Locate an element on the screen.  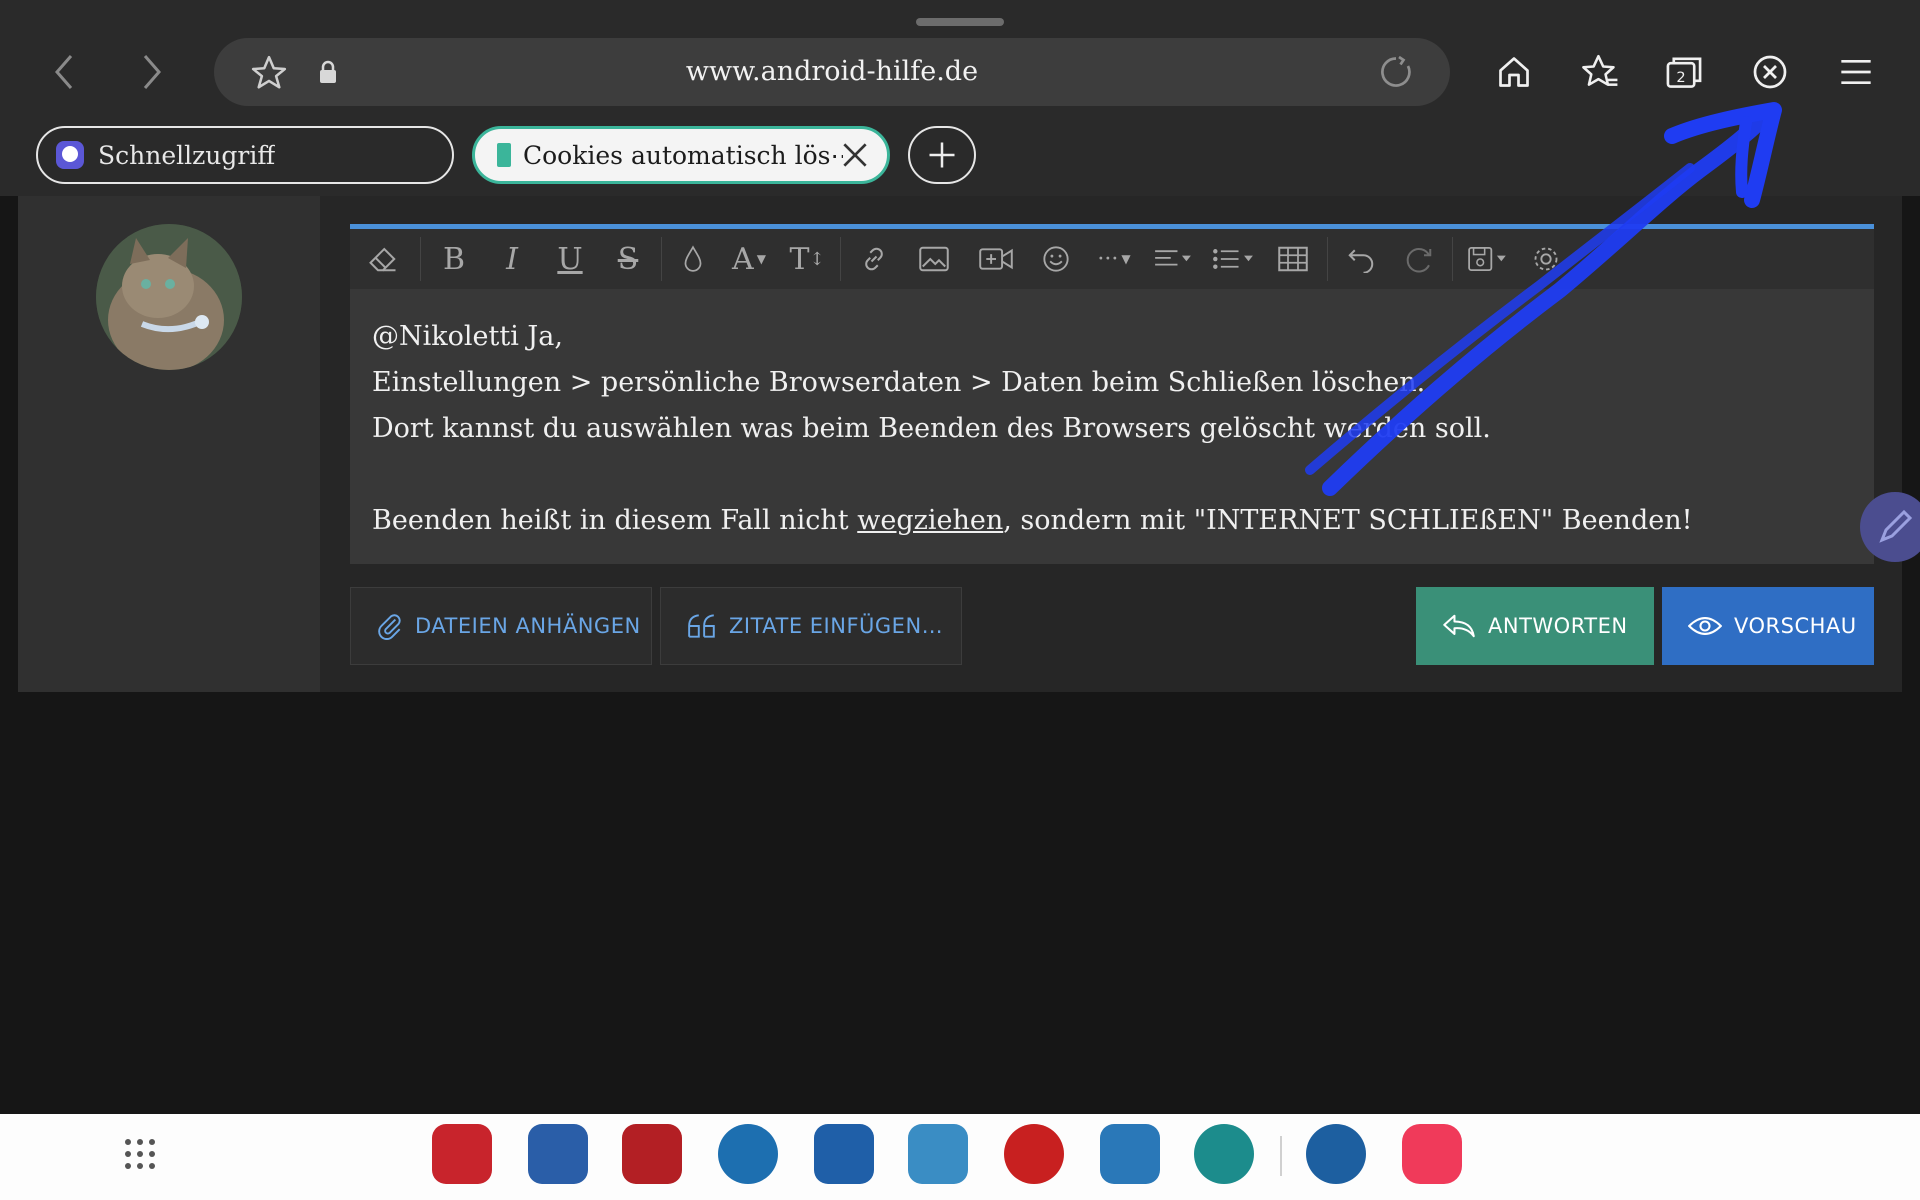
document-icon is located at coordinates (504, 155).